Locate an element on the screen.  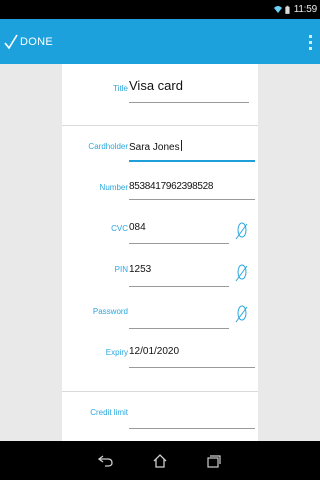
title-label: Title is located at coordinates (120, 88).